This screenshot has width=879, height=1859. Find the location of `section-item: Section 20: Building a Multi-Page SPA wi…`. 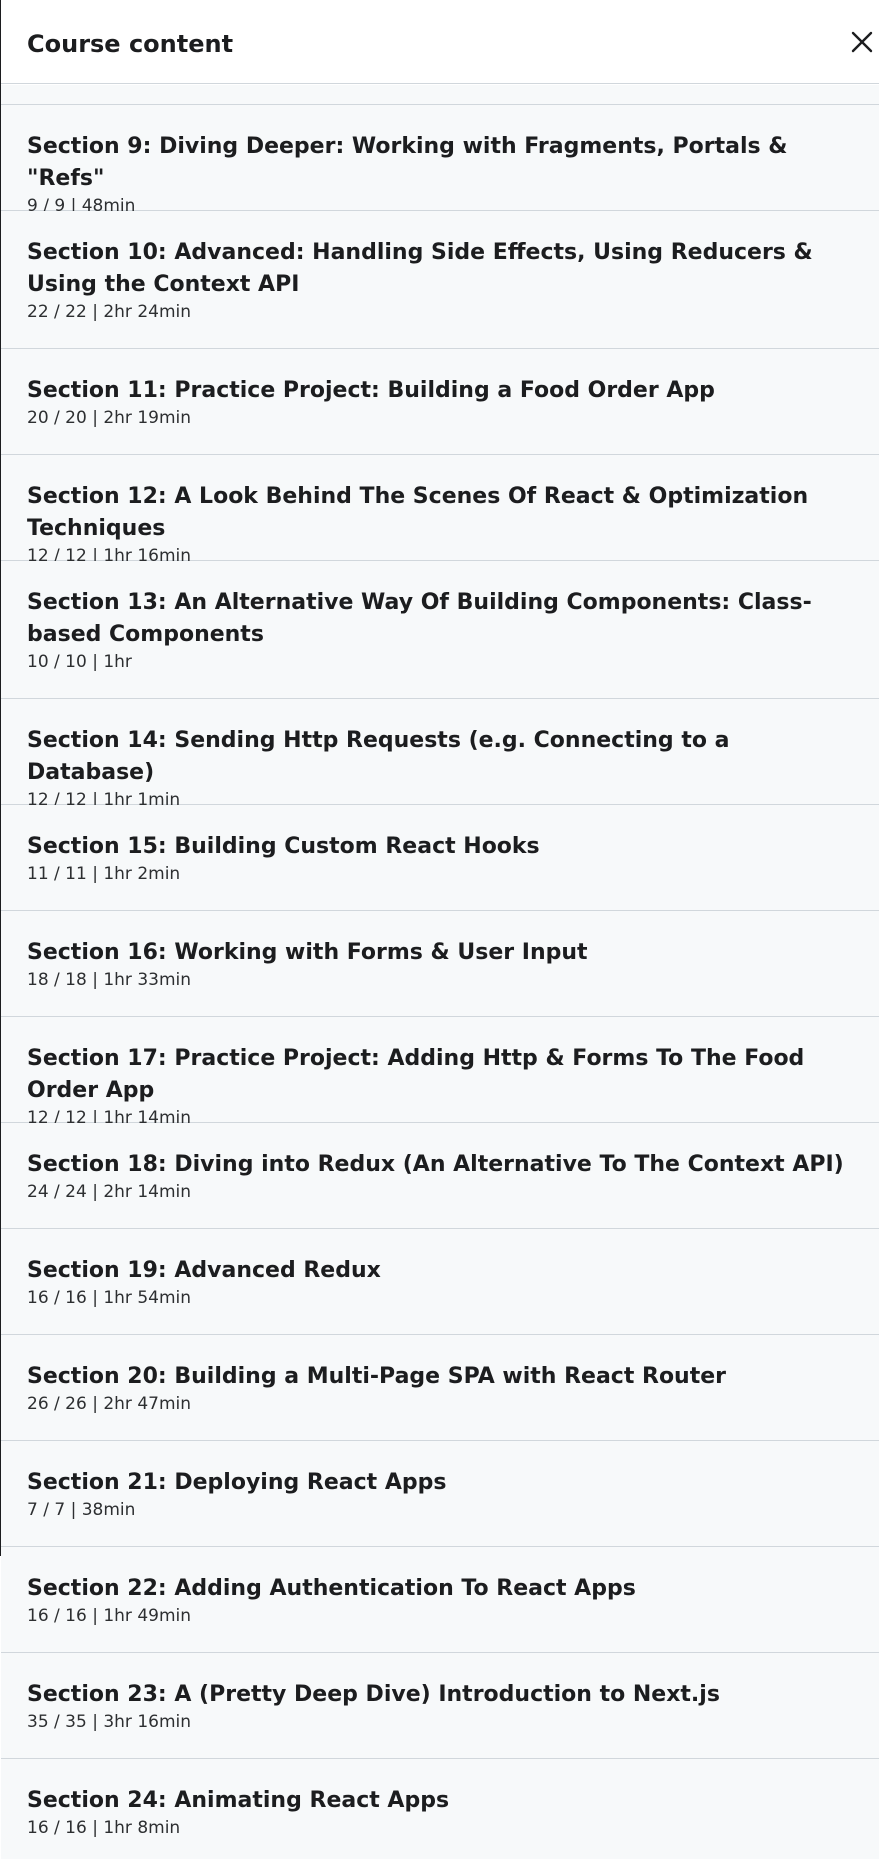

section-item: Section 20: Building a Multi-Page SPA wi… is located at coordinates (440, 1388).